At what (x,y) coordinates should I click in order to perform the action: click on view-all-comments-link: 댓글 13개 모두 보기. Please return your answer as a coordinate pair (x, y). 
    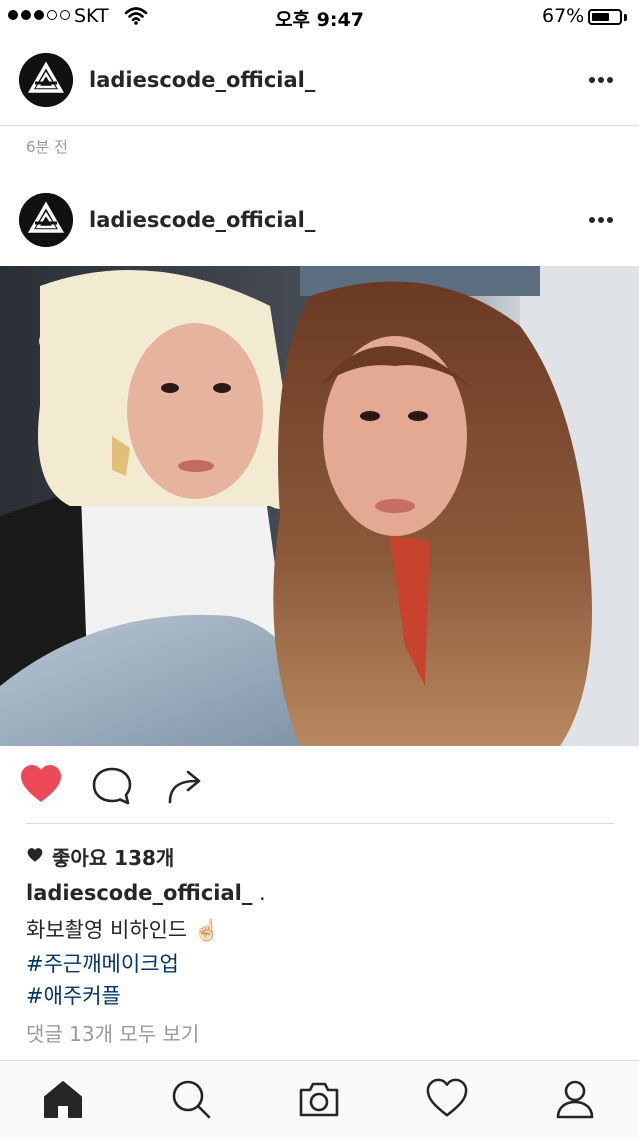
    Looking at the image, I should click on (112, 1032).